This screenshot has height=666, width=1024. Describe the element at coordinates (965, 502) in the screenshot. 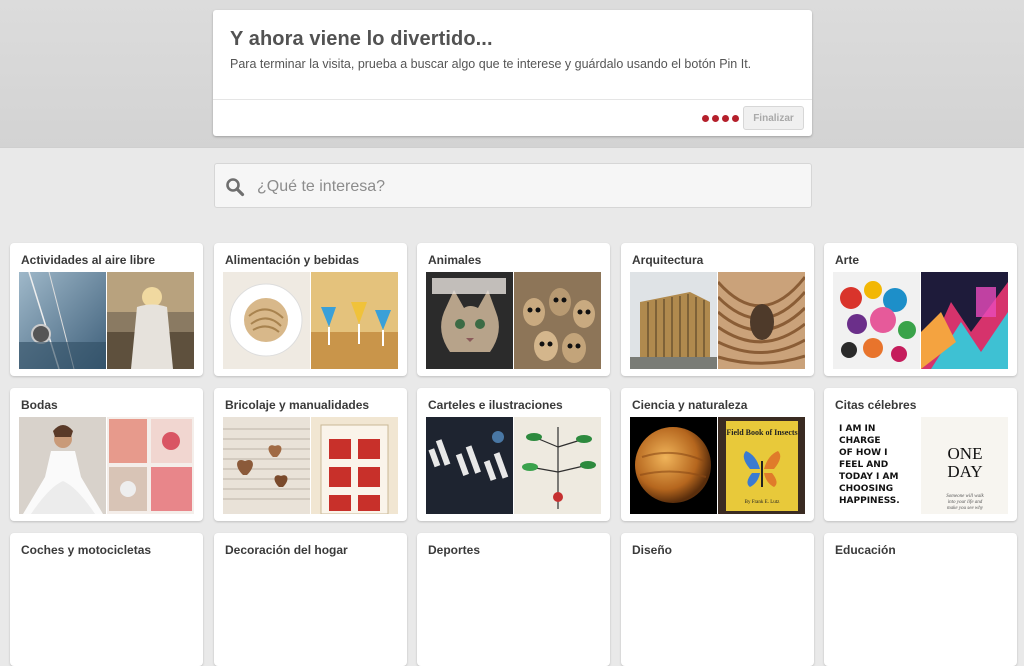

I see `quote-text-line: into your life and` at that location.